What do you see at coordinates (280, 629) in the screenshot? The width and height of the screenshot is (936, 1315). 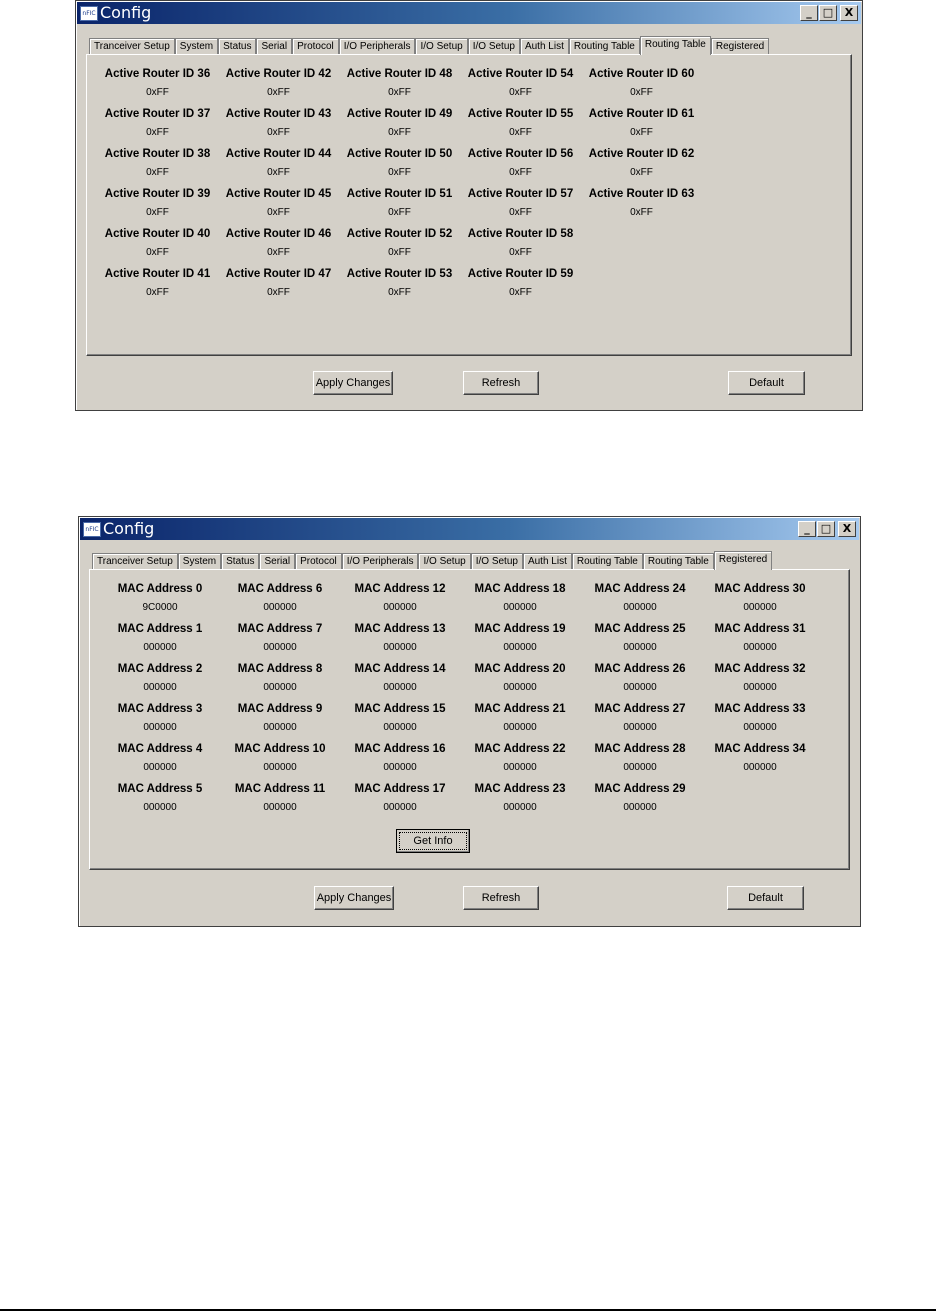 I see `mac-address-label: MAC Address 7` at bounding box center [280, 629].